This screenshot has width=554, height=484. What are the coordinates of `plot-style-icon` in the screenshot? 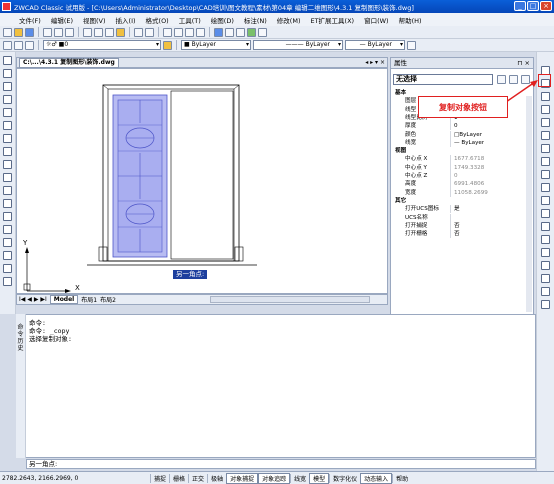 It's located at (411, 45).